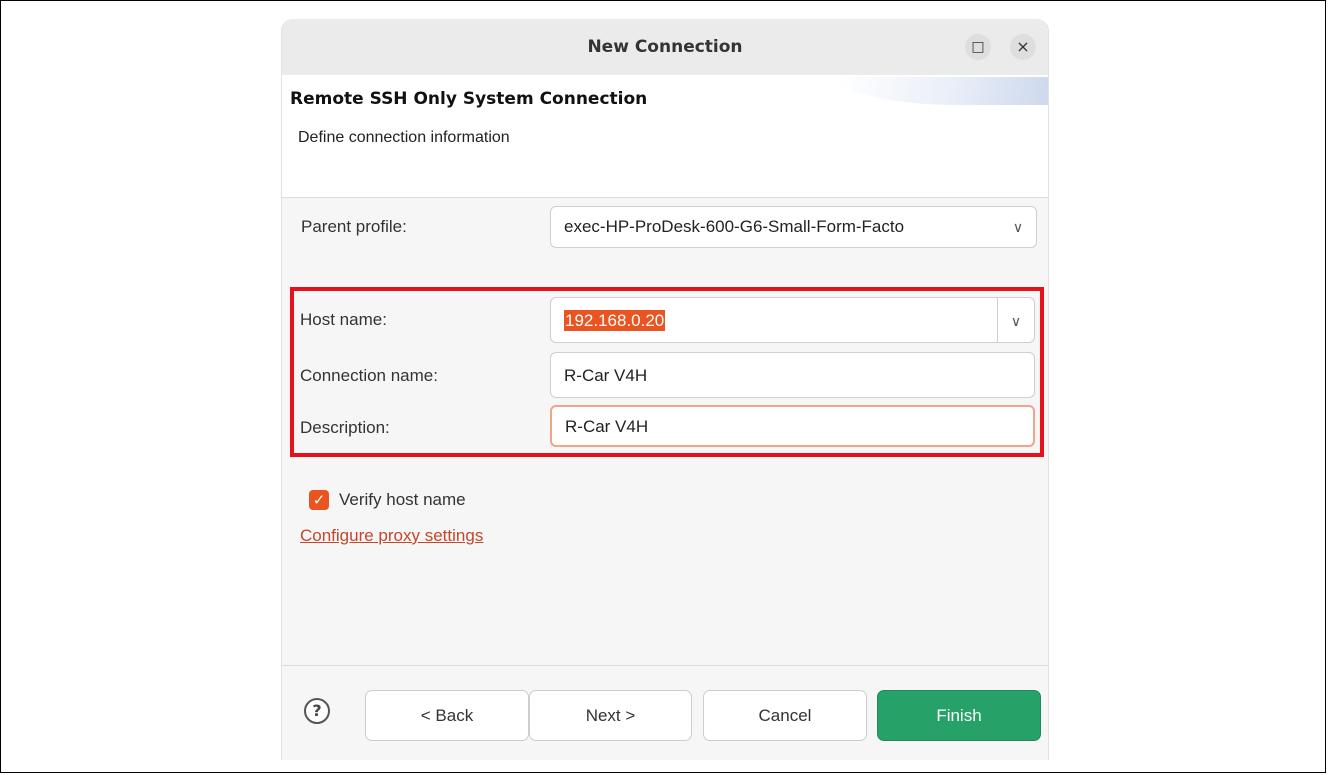 The image size is (1328, 775). Describe the element at coordinates (319, 500) in the screenshot. I see `verify-host-checkbox: ✓` at that location.